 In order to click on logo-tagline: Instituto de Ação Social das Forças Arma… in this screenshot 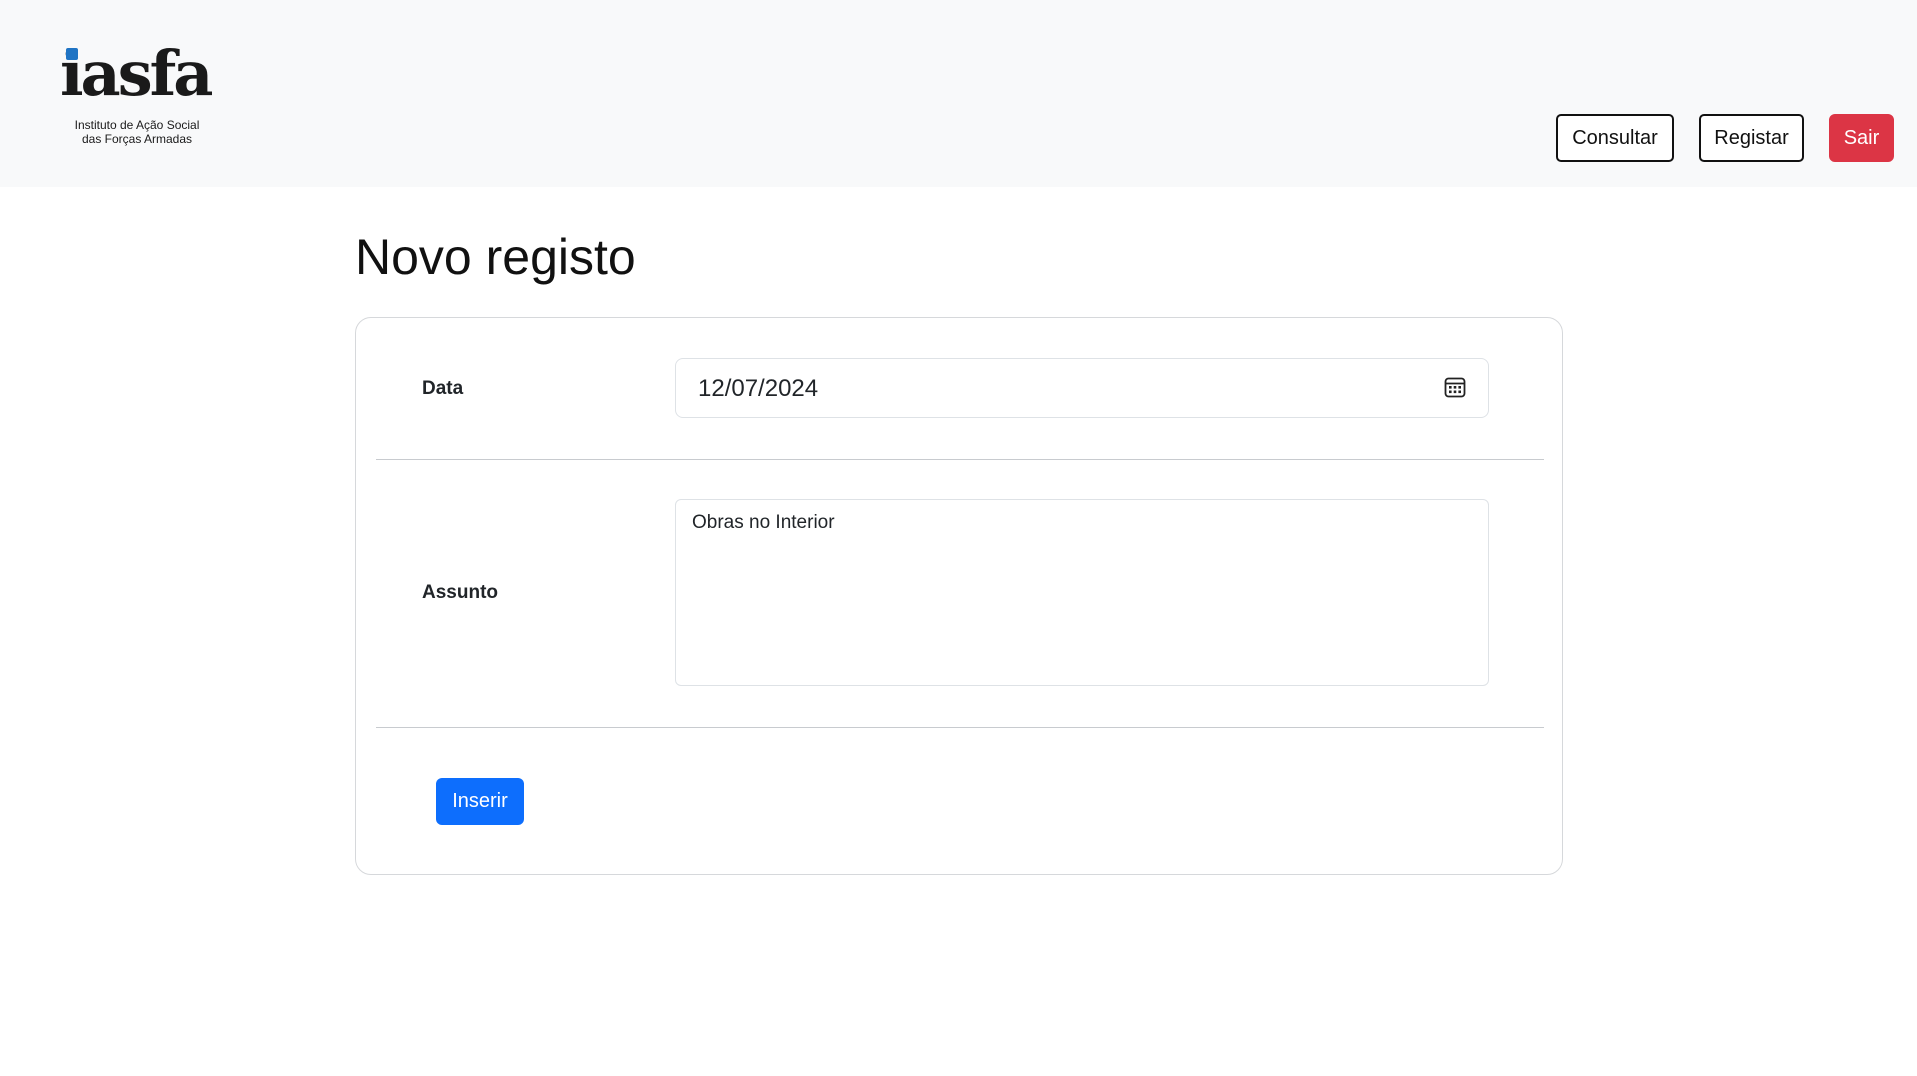, I will do `click(137, 132)`.